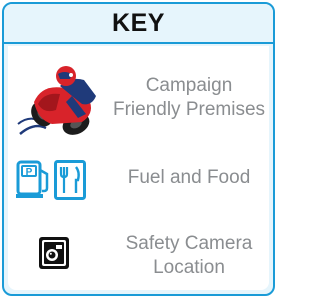  I want to click on key-title: KEY, so click(138, 22).